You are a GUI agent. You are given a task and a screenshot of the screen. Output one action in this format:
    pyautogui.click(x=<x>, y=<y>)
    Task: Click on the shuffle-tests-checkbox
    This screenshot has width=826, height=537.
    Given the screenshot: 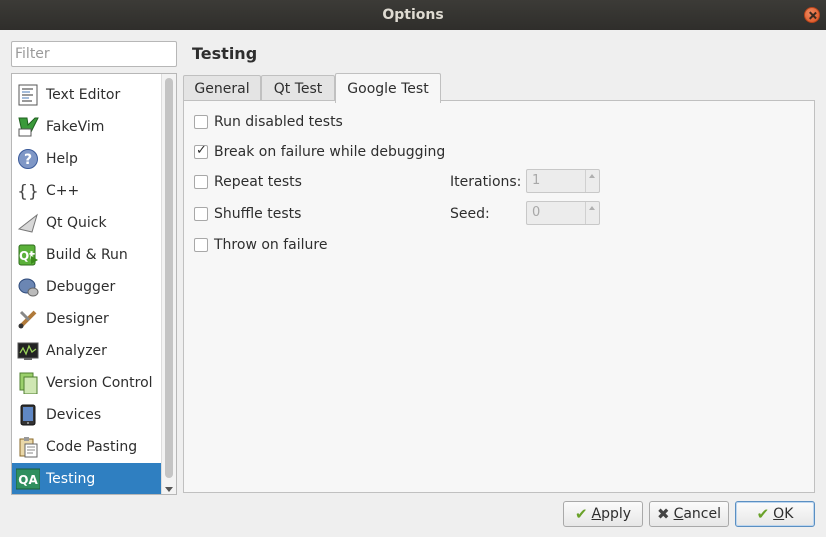 What is the action you would take?
    pyautogui.click(x=201, y=214)
    